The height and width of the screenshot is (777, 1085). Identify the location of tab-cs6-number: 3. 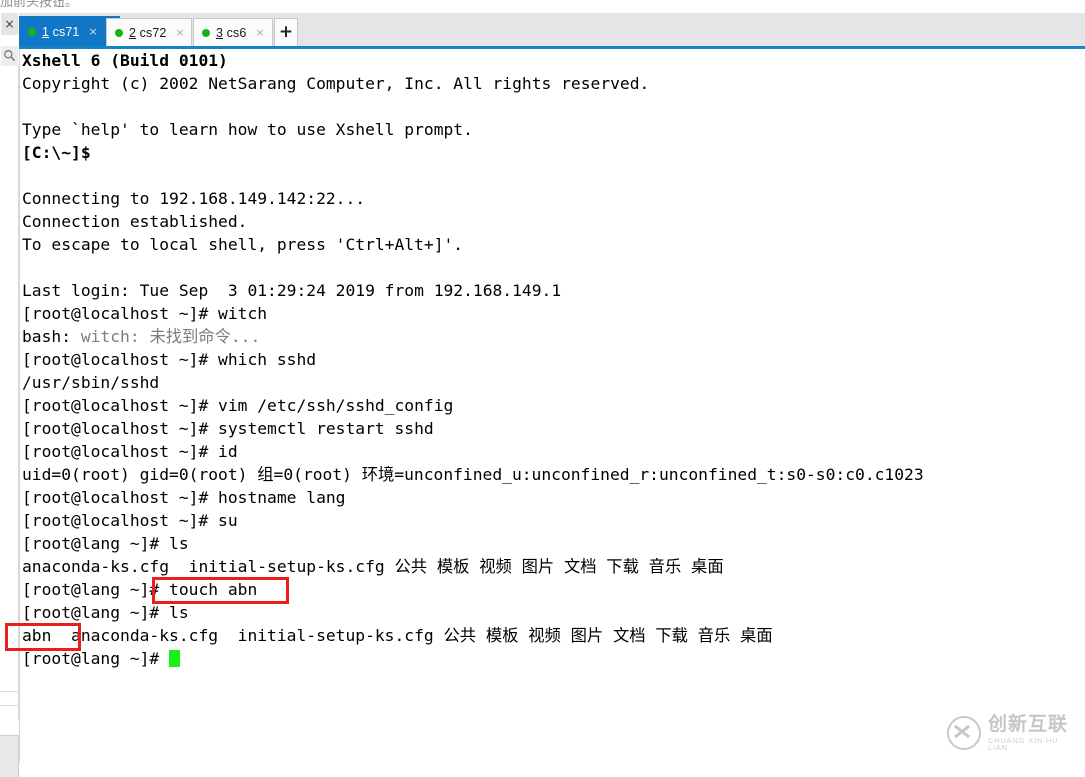
(220, 32).